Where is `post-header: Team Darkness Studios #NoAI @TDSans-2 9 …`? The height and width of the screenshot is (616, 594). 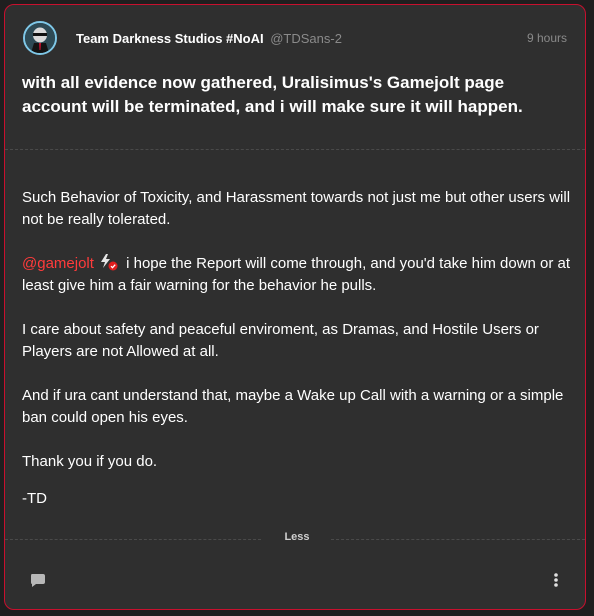 post-header: Team Darkness Studios #NoAI @TDSans-2 9 … is located at coordinates (295, 39).